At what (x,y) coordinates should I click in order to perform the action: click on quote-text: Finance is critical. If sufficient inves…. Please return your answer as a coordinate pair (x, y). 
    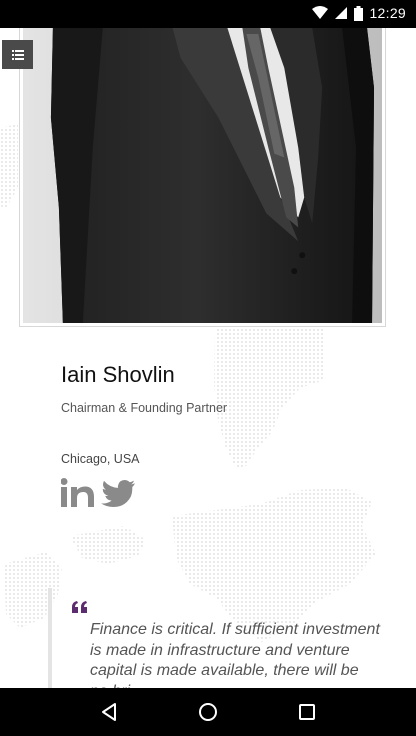
    Looking at the image, I should click on (235, 654).